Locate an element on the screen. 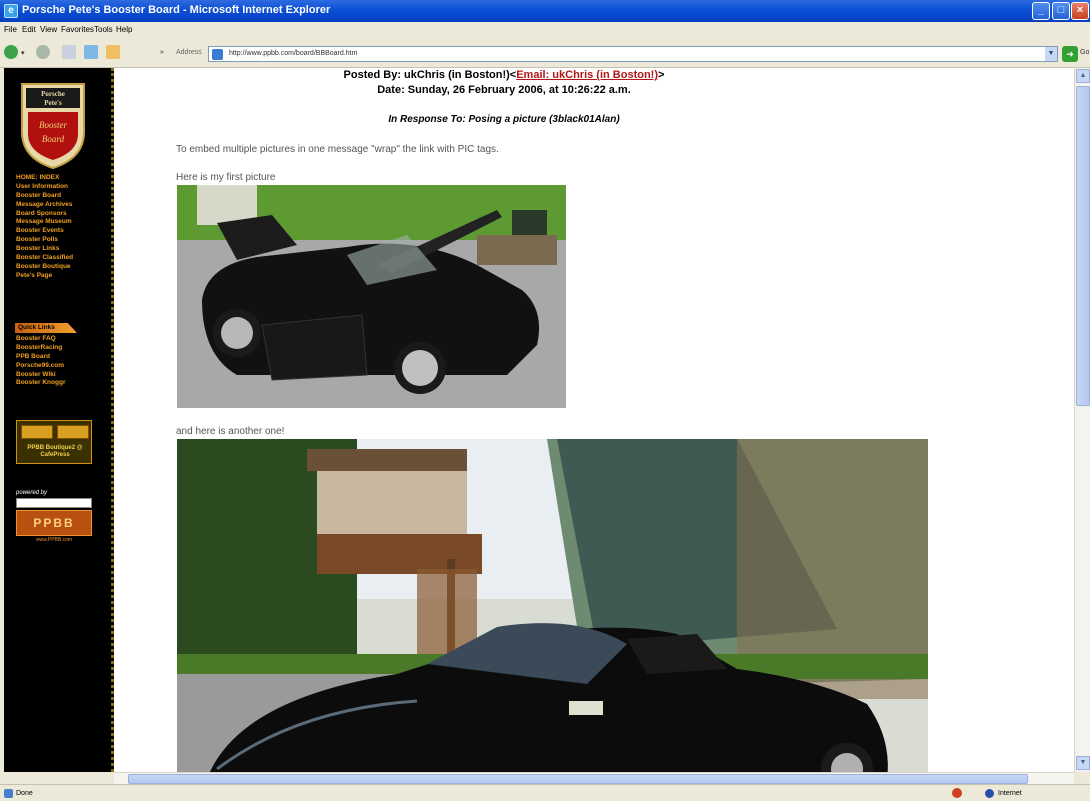 Image resolution: width=1090 pixels, height=801 pixels. horizontal-scroll-thumb is located at coordinates (578, 779).